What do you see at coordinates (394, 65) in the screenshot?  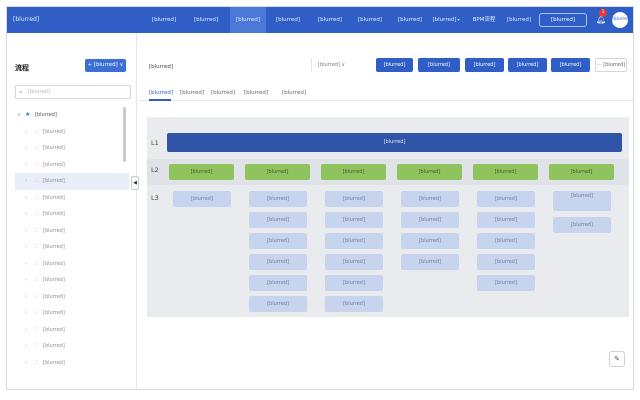 I see `toolbar-button-0: [blurred]` at bounding box center [394, 65].